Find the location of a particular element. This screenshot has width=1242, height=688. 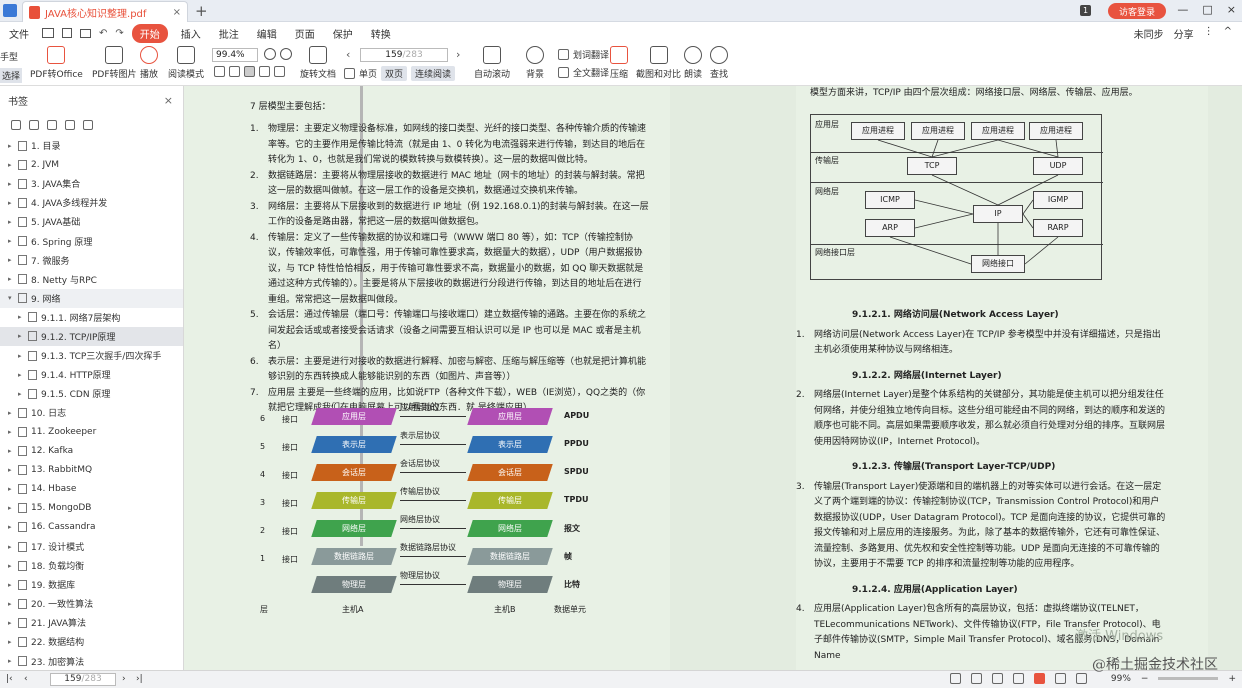

bookmark-item: ▸21. JAVA算法 is located at coordinates (91, 622).